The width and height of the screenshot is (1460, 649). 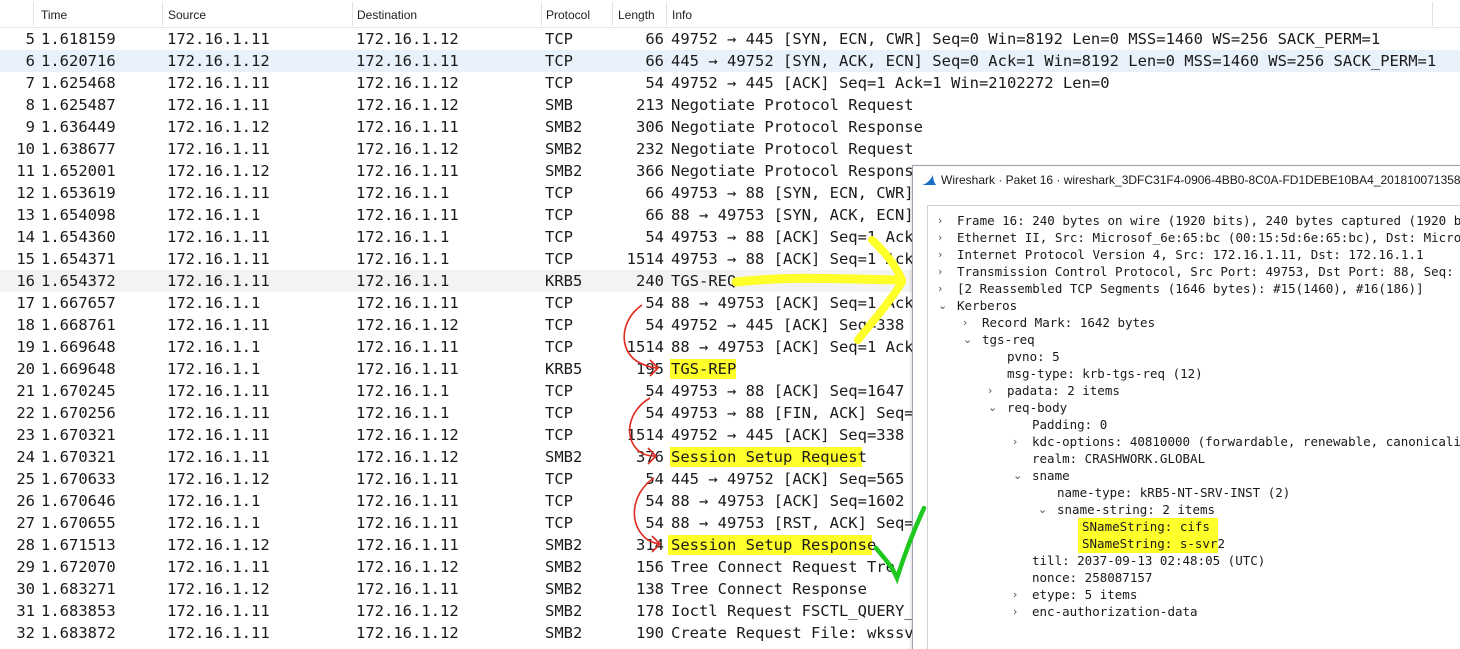 What do you see at coordinates (54, 15) in the screenshot?
I see `column-time: Time` at bounding box center [54, 15].